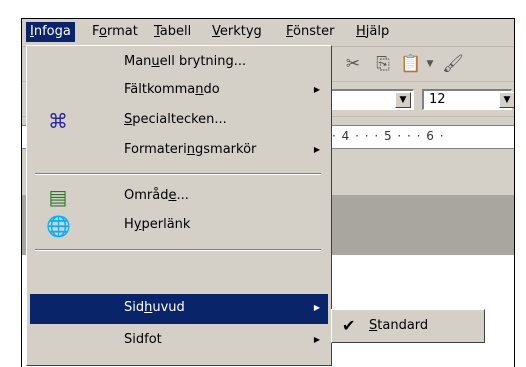  Describe the element at coordinates (430, 64) in the screenshot. I see `paste-dropdown-icon: ▼` at that location.